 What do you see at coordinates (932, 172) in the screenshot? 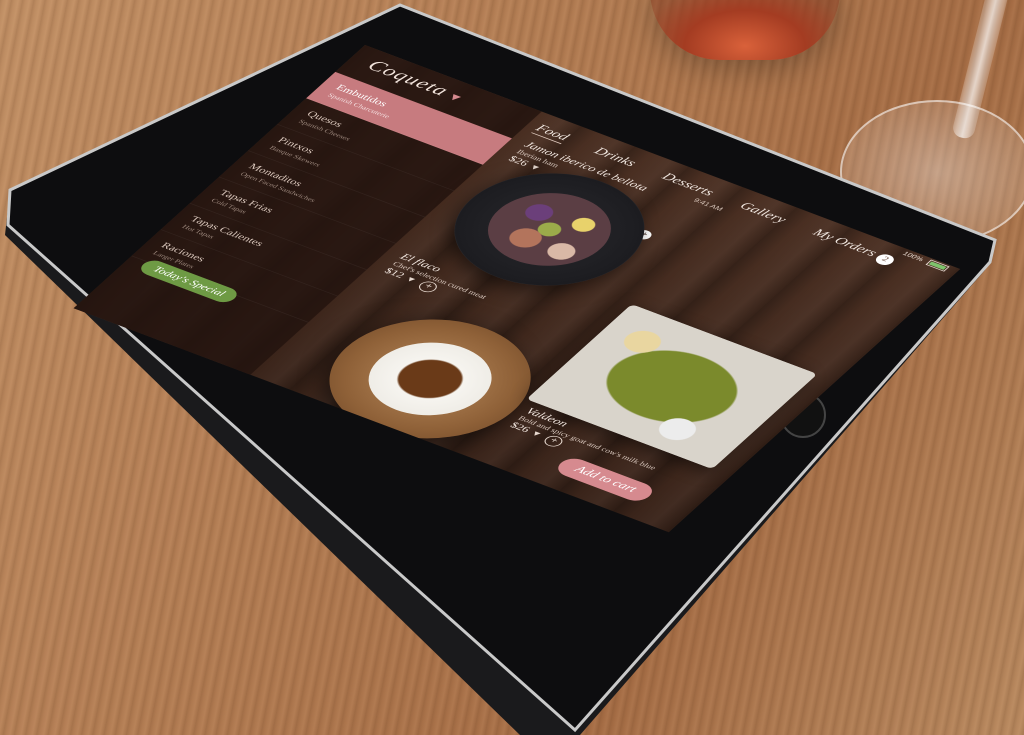
I see `wine-glass-base` at bounding box center [932, 172].